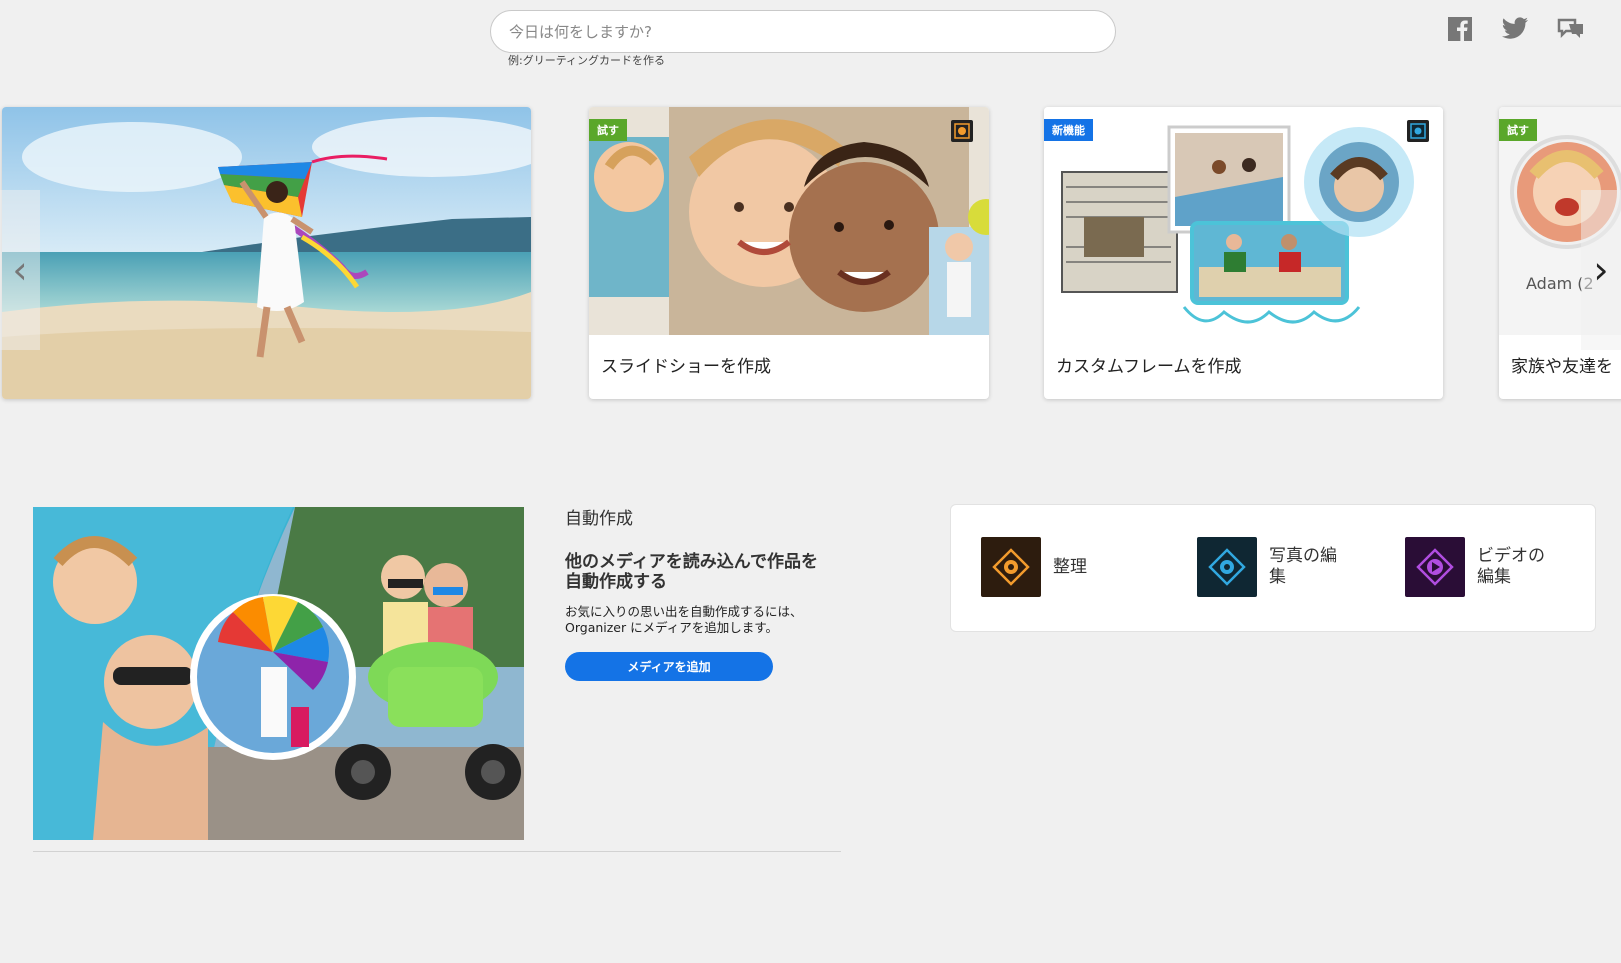 The width and height of the screenshot is (1621, 963). What do you see at coordinates (1149, 367) in the screenshot?
I see `custom-frame-caption: カスタムフレームを作成` at bounding box center [1149, 367].